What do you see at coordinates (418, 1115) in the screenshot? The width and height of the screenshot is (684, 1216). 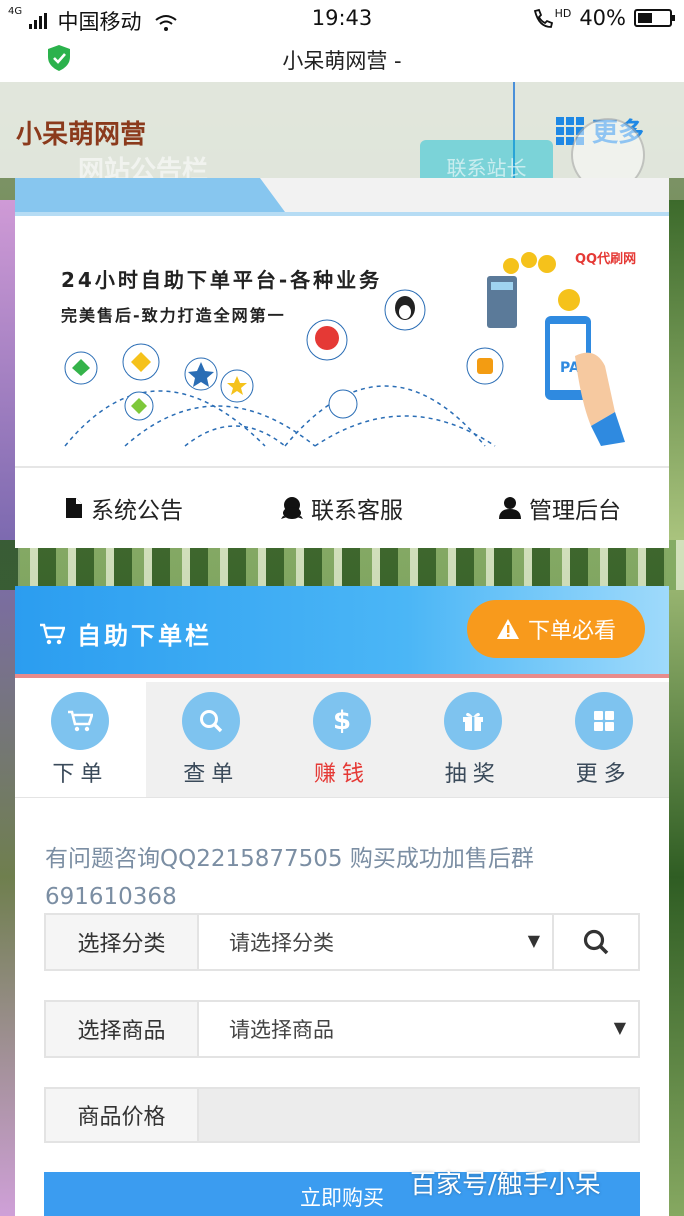 I see `price-field` at bounding box center [418, 1115].